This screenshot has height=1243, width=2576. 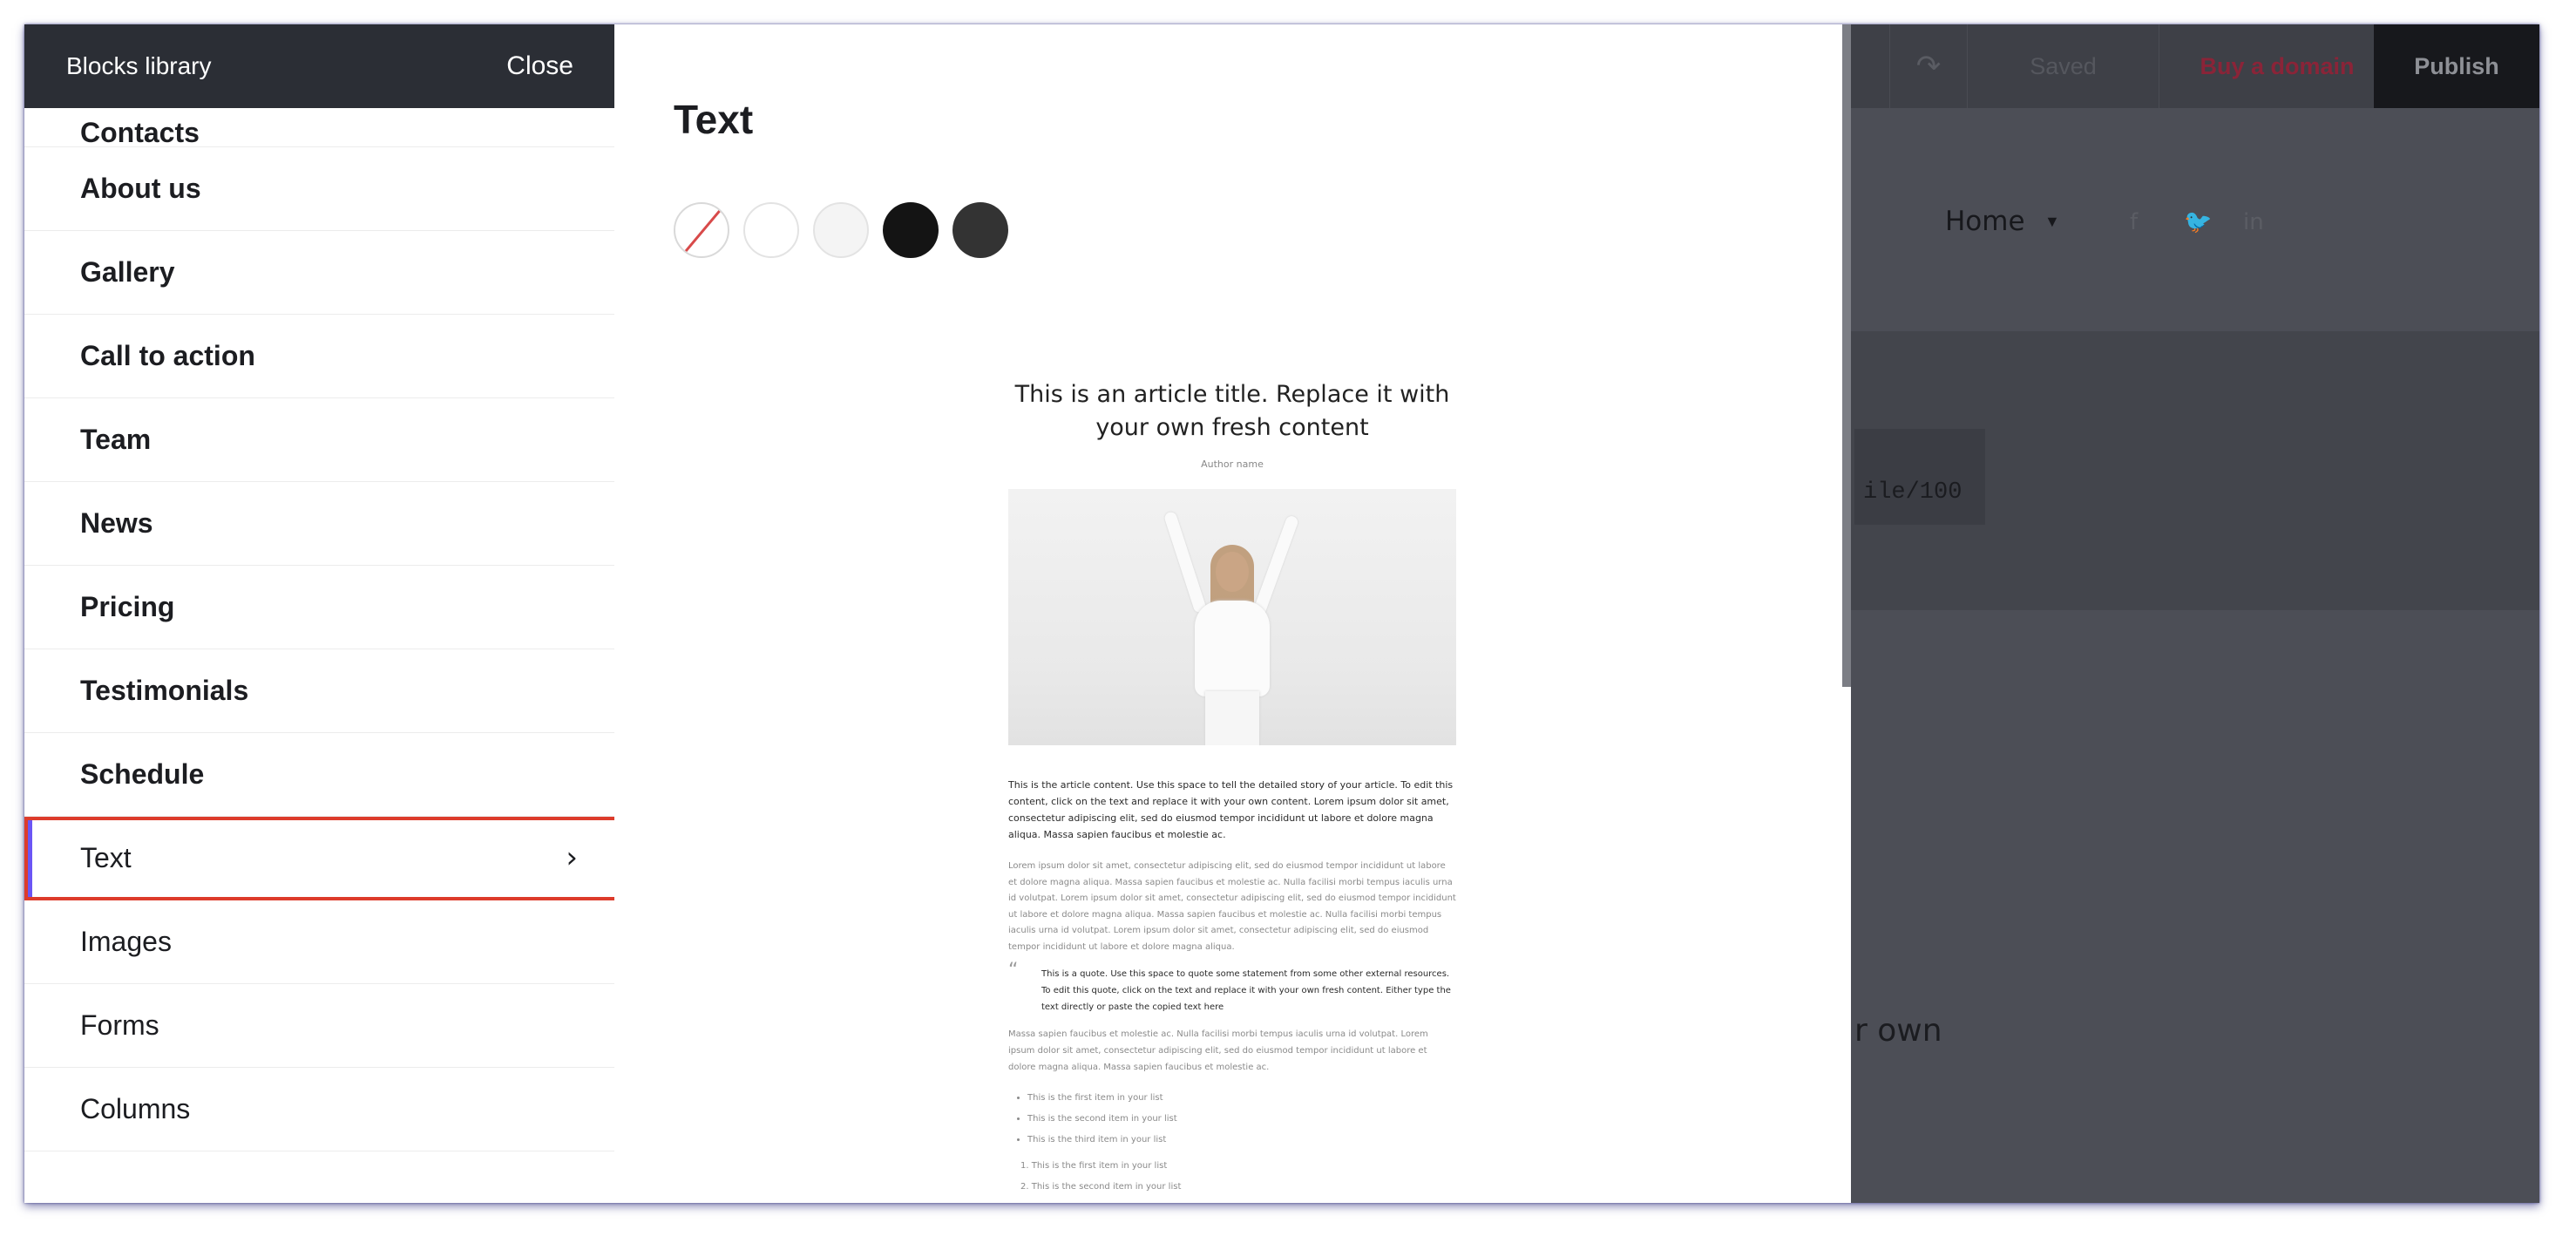 I want to click on nav-home-link: Home, so click(x=1985, y=221).